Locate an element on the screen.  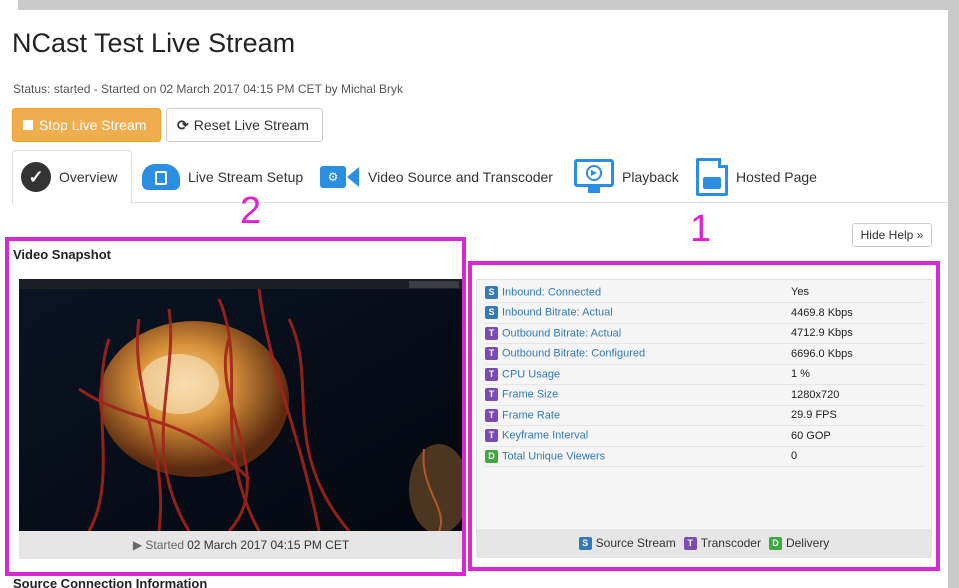
tab-playback-label: Playback is located at coordinates (650, 176).